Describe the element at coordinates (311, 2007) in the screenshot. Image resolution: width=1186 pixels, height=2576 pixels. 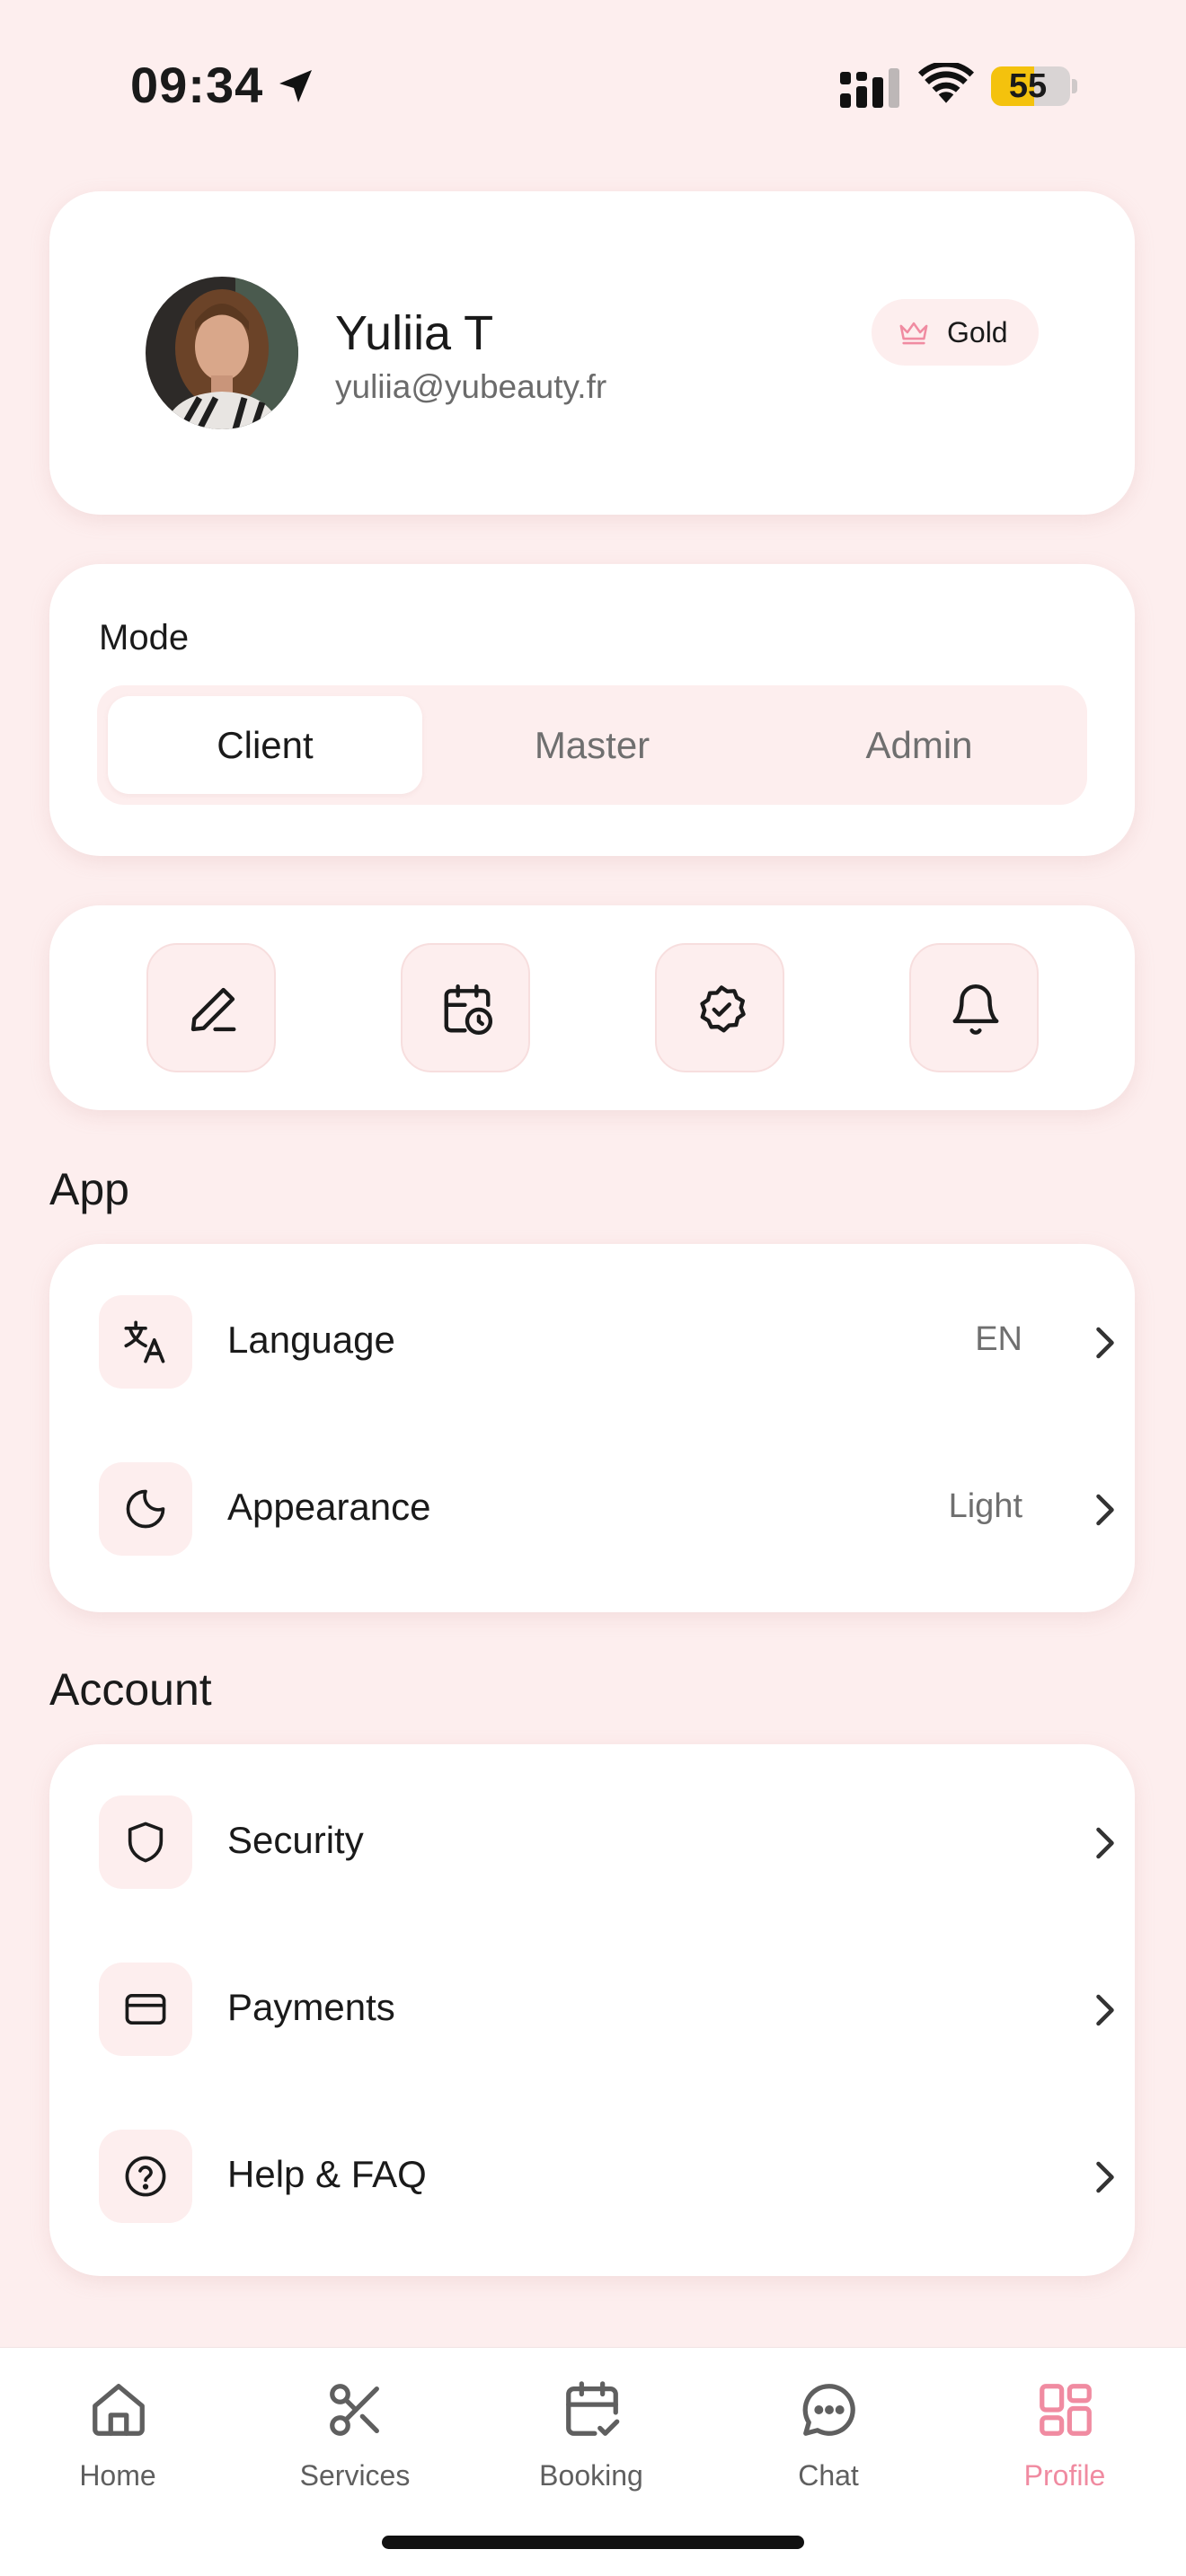
I see `settings-row-label: Payments` at that location.